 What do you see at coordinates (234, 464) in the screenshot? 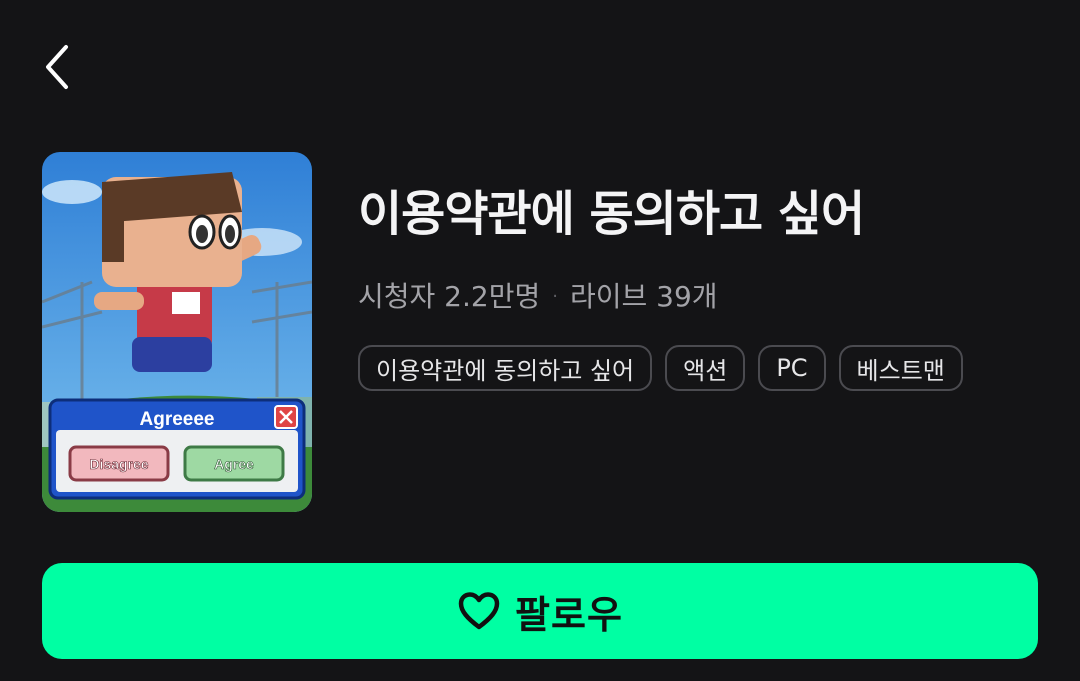
I see `dialog-agree-label: Agree` at bounding box center [234, 464].